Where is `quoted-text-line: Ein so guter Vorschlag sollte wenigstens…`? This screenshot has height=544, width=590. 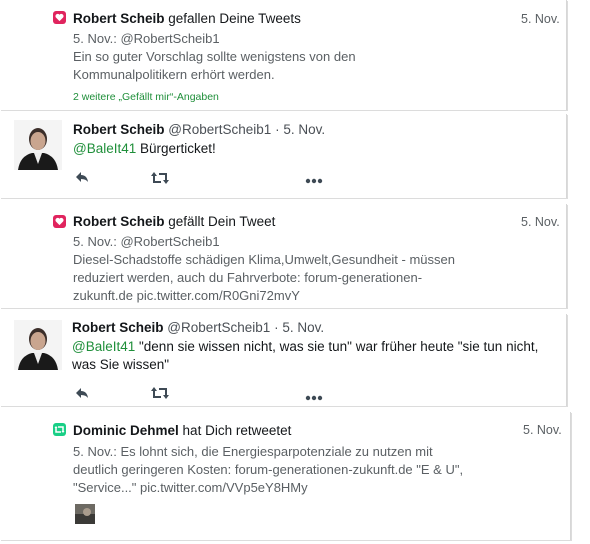 quoted-text-line: Ein so guter Vorschlag sollte wenigstens… is located at coordinates (214, 56).